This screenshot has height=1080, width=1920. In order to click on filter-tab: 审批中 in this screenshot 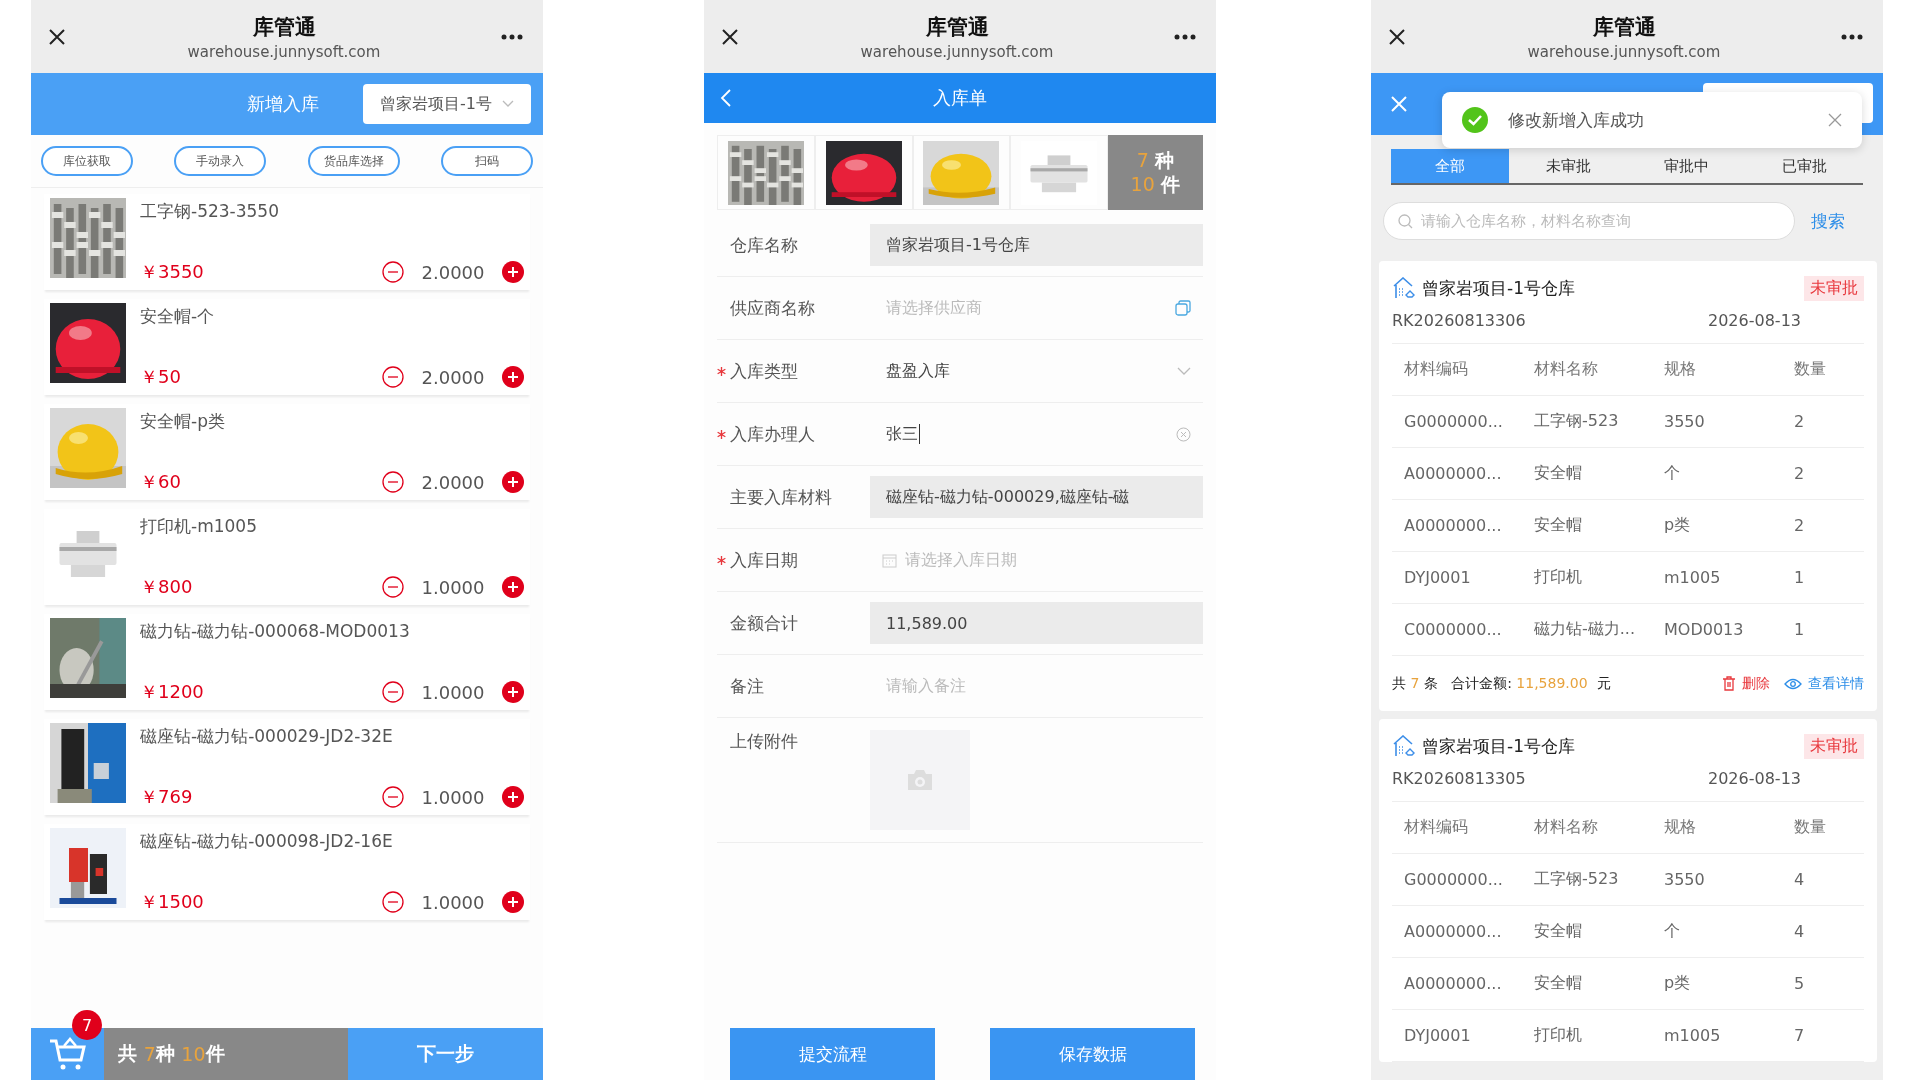, I will do `click(1686, 166)`.